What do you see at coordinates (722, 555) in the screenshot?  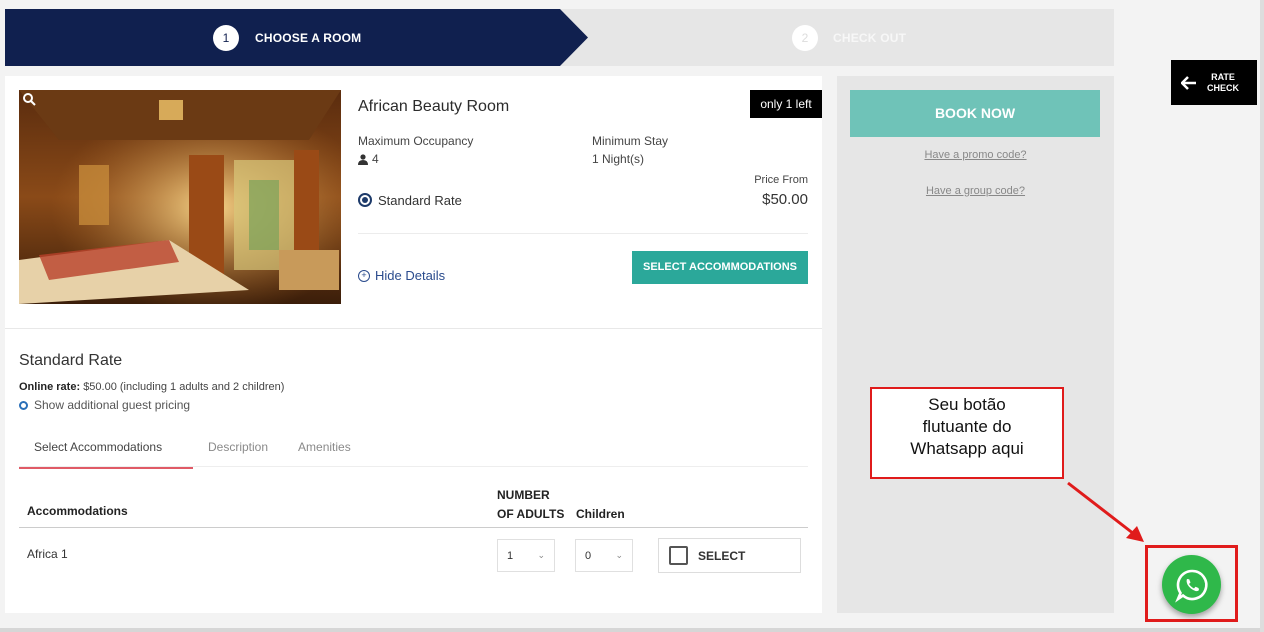 I see `select-label: SELECT` at bounding box center [722, 555].